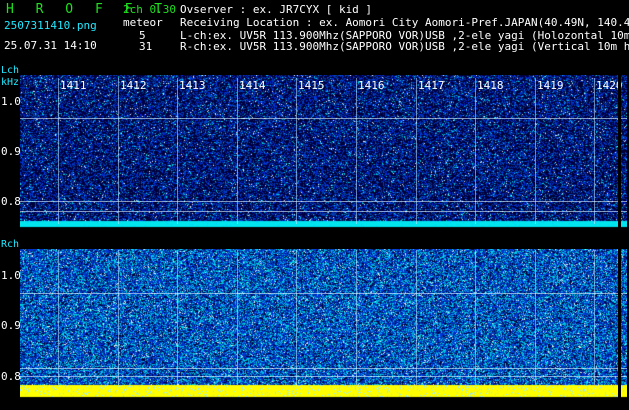 The height and width of the screenshot is (410, 629). What do you see at coordinates (276, 9) in the screenshot?
I see `observer-text: Ovserver : ex. JR7CYX [ kid ]` at bounding box center [276, 9].